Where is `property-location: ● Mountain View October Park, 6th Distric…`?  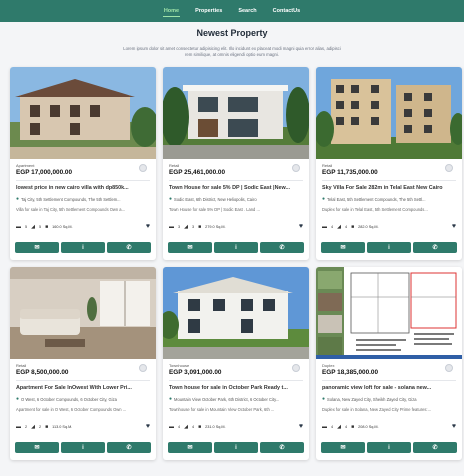
property-location: ● Mountain View October Park, 6th Distric… is located at coordinates (224, 399).